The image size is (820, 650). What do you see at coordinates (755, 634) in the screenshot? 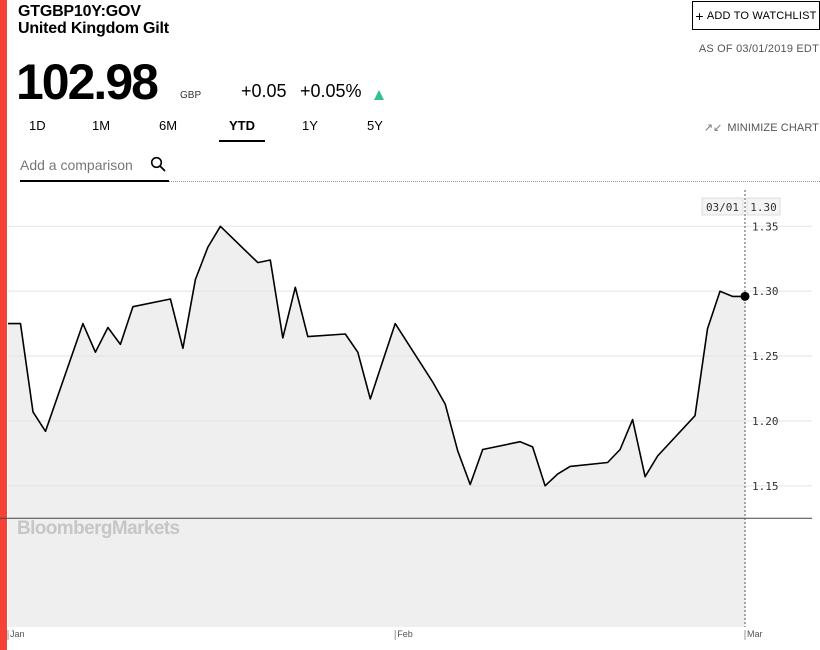
I see `x-tick-label: Mar` at bounding box center [755, 634].